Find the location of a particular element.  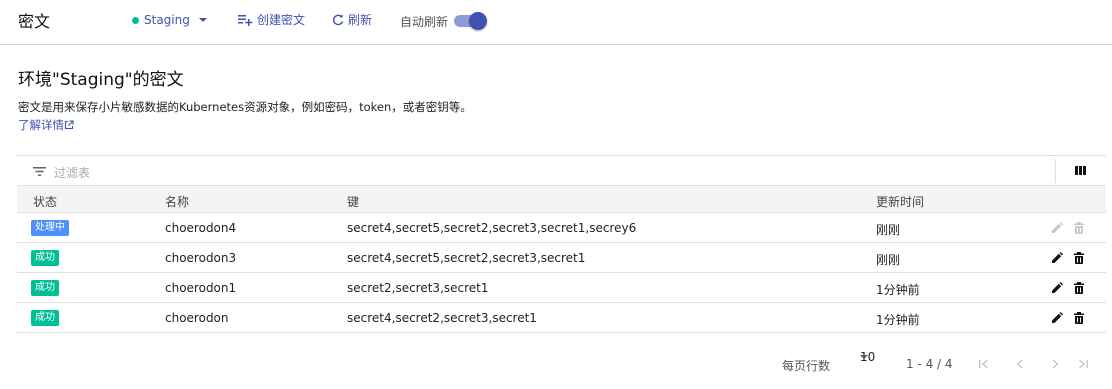

last-page-button is located at coordinates (1083, 365).